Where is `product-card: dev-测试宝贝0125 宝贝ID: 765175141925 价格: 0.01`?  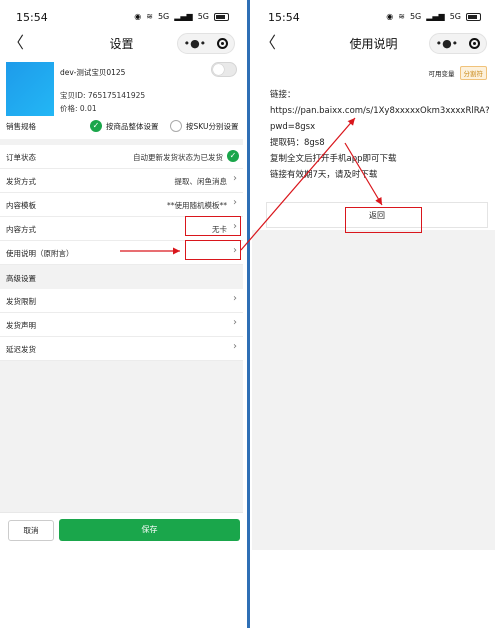
product-card: dev-测试宝贝0125 宝贝ID: 765175141925 价格: 0.01 is located at coordinates (121, 88).